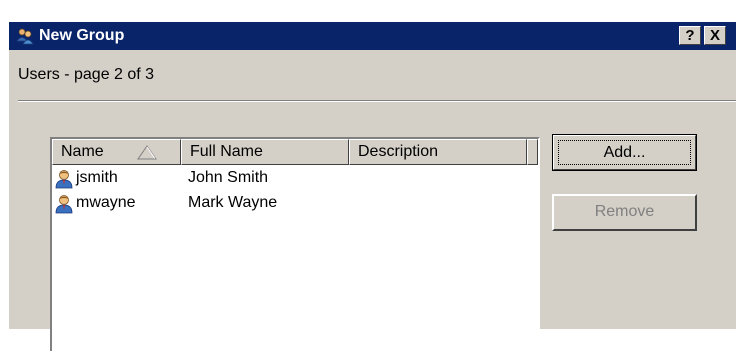 This screenshot has height=351, width=736. I want to click on cell-name: jsmith, so click(97, 177).